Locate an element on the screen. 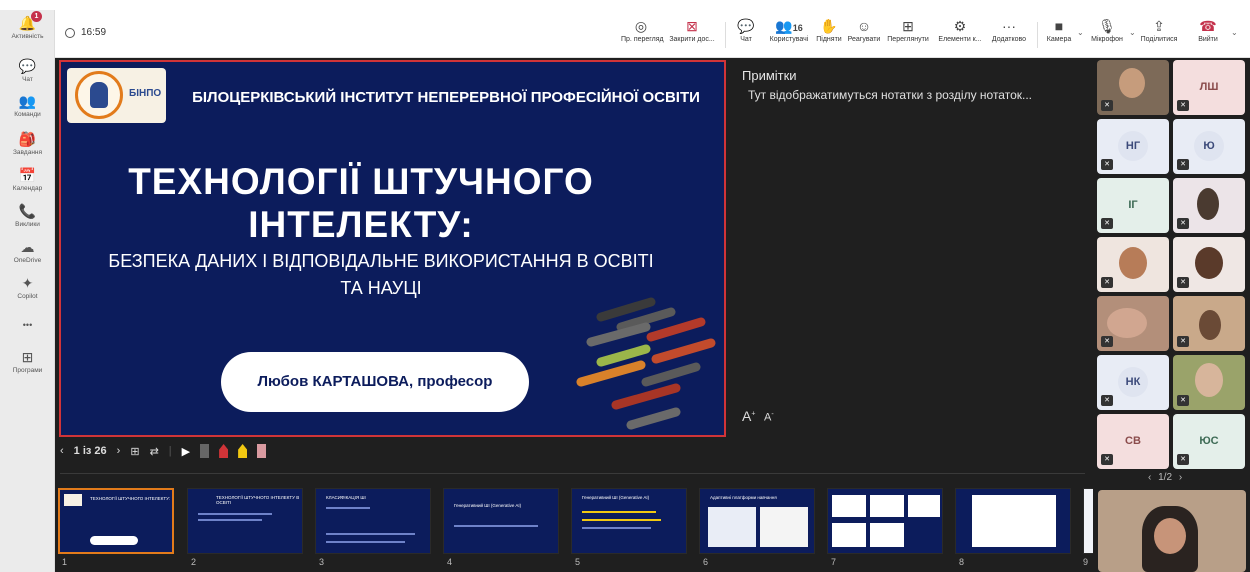 Image resolution: width=1250 pixels, height=572 pixels. slide-thumbnail: Адаптивні платформи навчання is located at coordinates (757, 521).